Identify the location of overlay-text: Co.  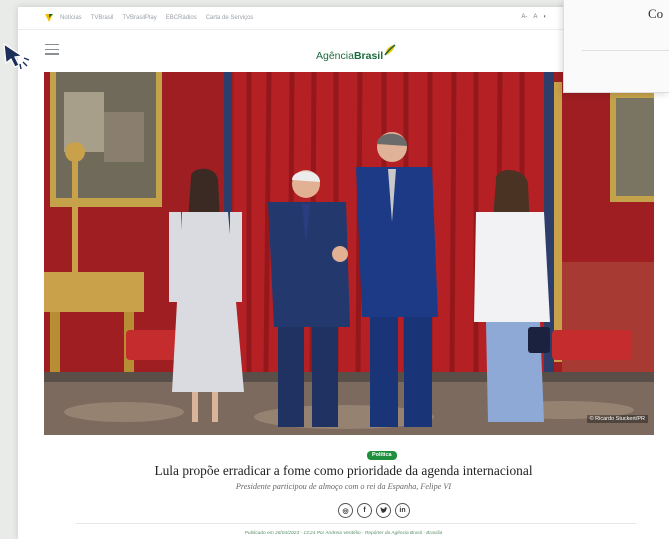
(656, 13).